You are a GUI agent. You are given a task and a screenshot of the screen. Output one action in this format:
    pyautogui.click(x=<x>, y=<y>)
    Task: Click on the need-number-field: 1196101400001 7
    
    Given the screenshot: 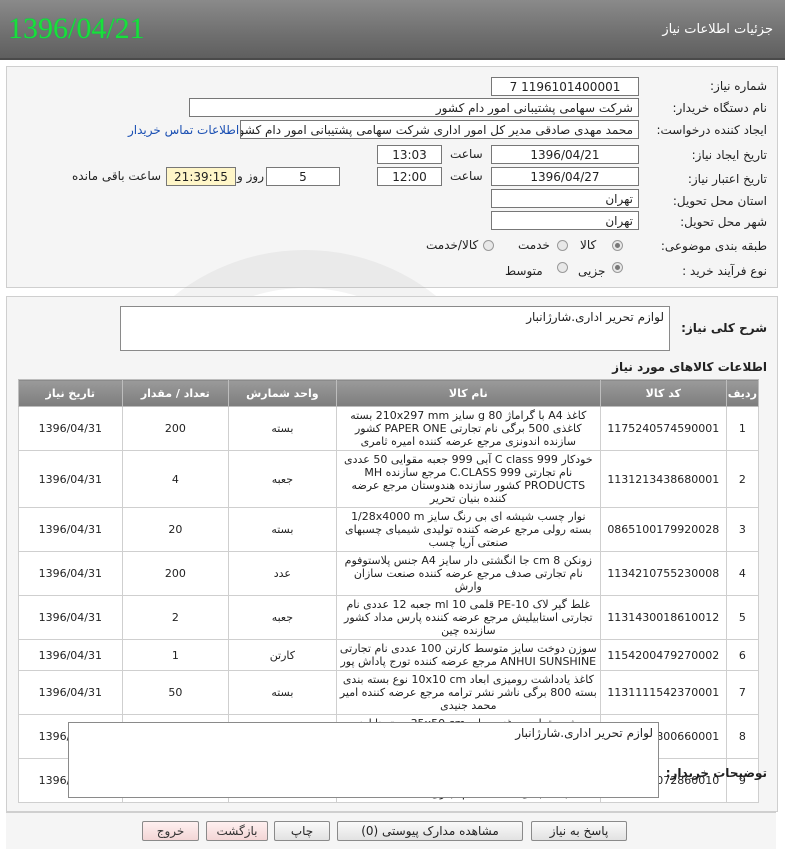 What is the action you would take?
    pyautogui.click(x=565, y=86)
    